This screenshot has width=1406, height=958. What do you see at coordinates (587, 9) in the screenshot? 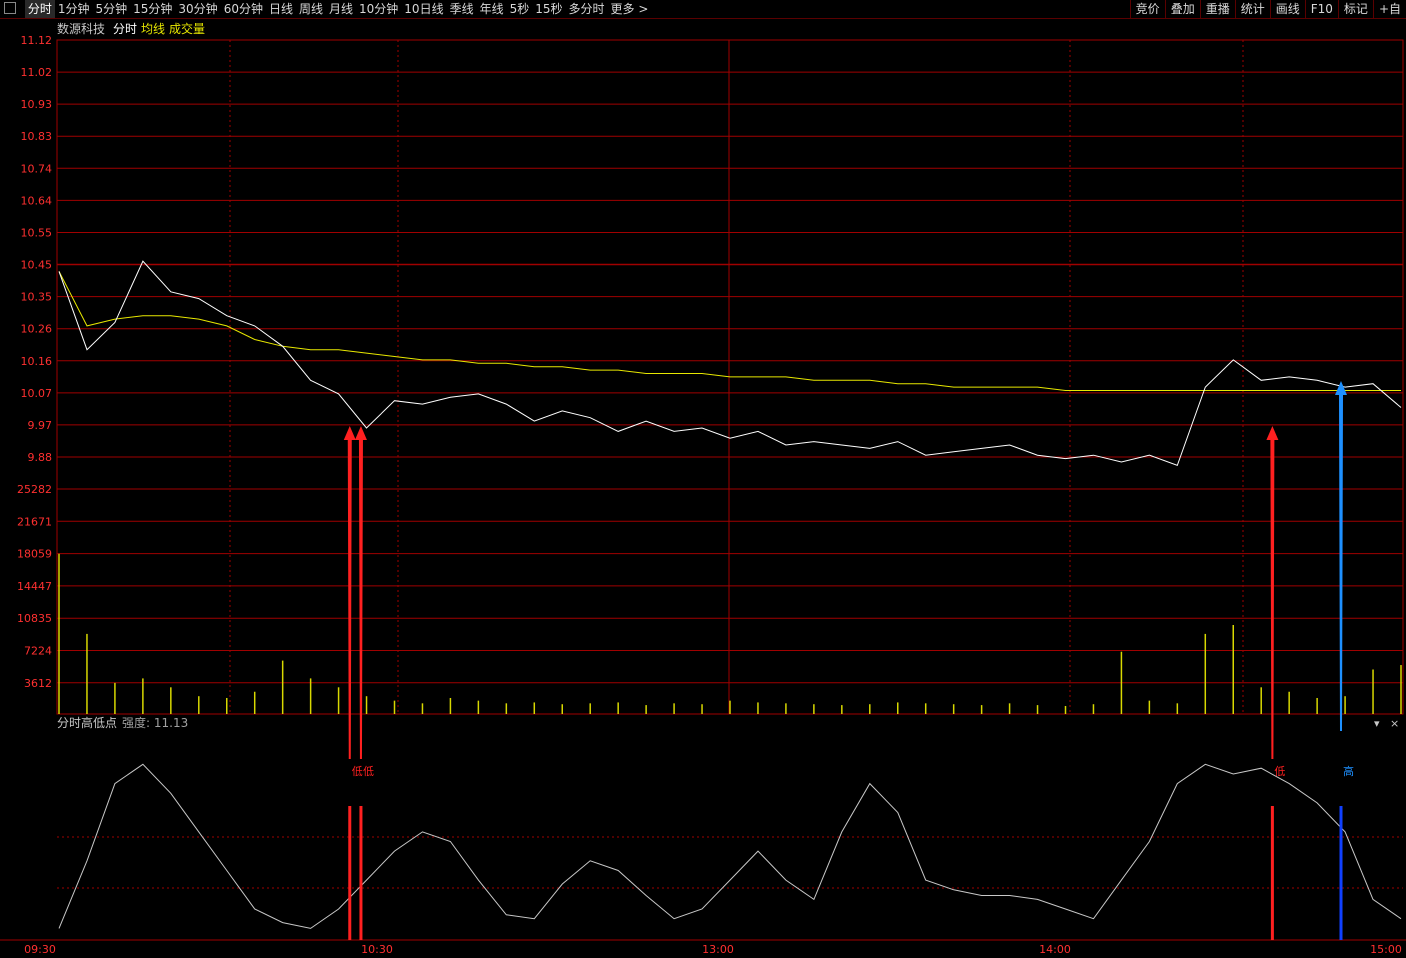
I see `tab-15: 多分时` at bounding box center [587, 9].